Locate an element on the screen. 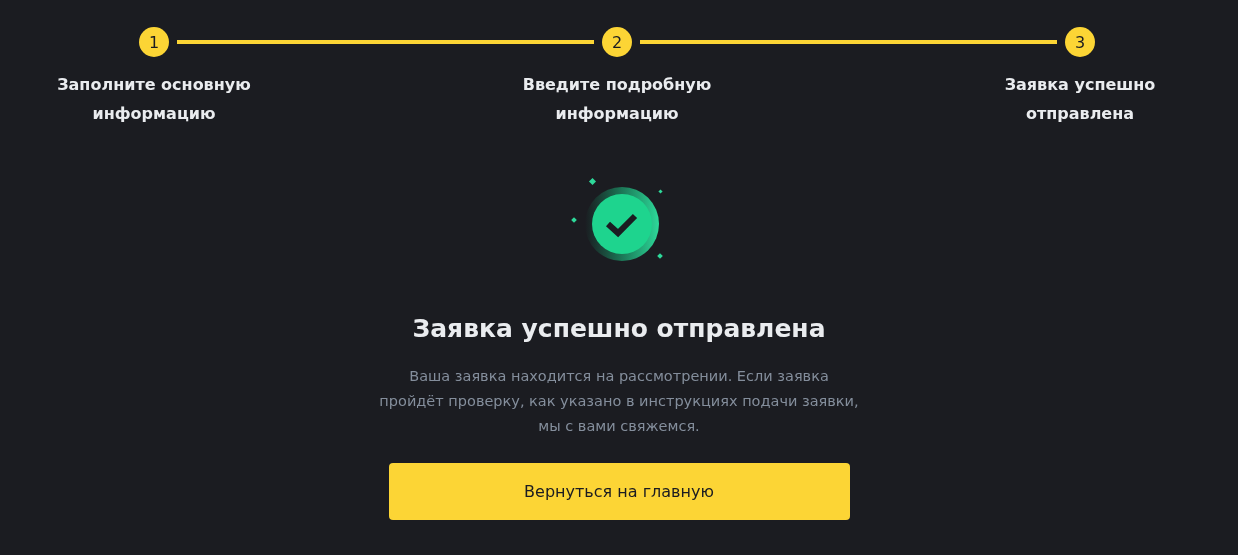 The height and width of the screenshot is (555, 1238). success-message: Ваша заявка находится на рассмотрении. Если заявка пройдёт проверку, как указано в инструкциях подачи заявки, мы с вами свяжемся. is located at coordinates (619, 401).